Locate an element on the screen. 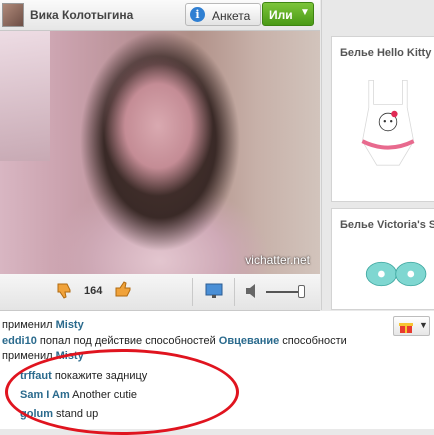 Image resolution: width=434 pixels, height=435 pixels. screen-icon is located at coordinates (214, 291).